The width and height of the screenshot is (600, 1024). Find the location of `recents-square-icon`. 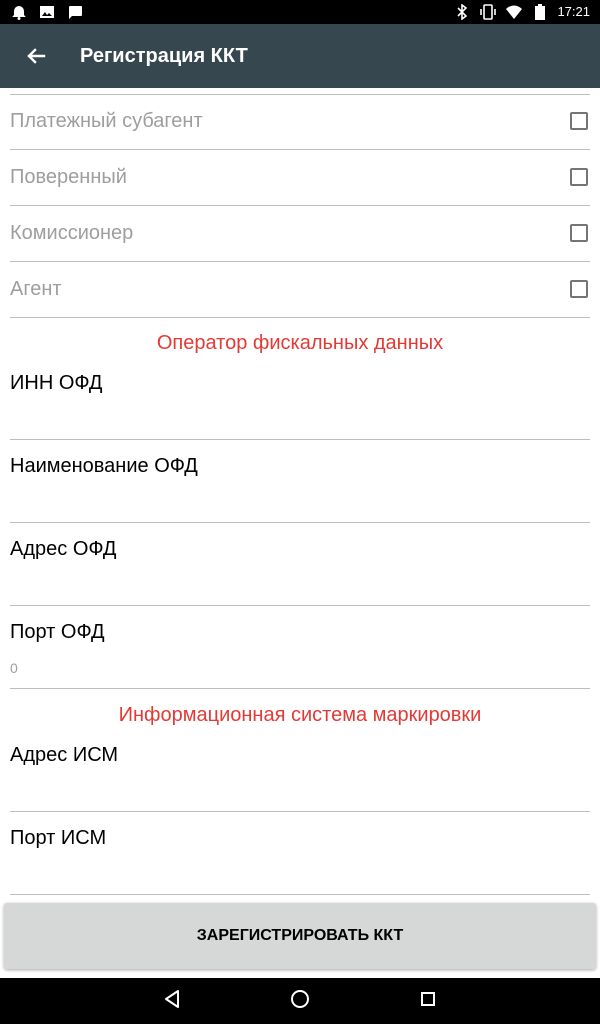

recents-square-icon is located at coordinates (428, 1001).